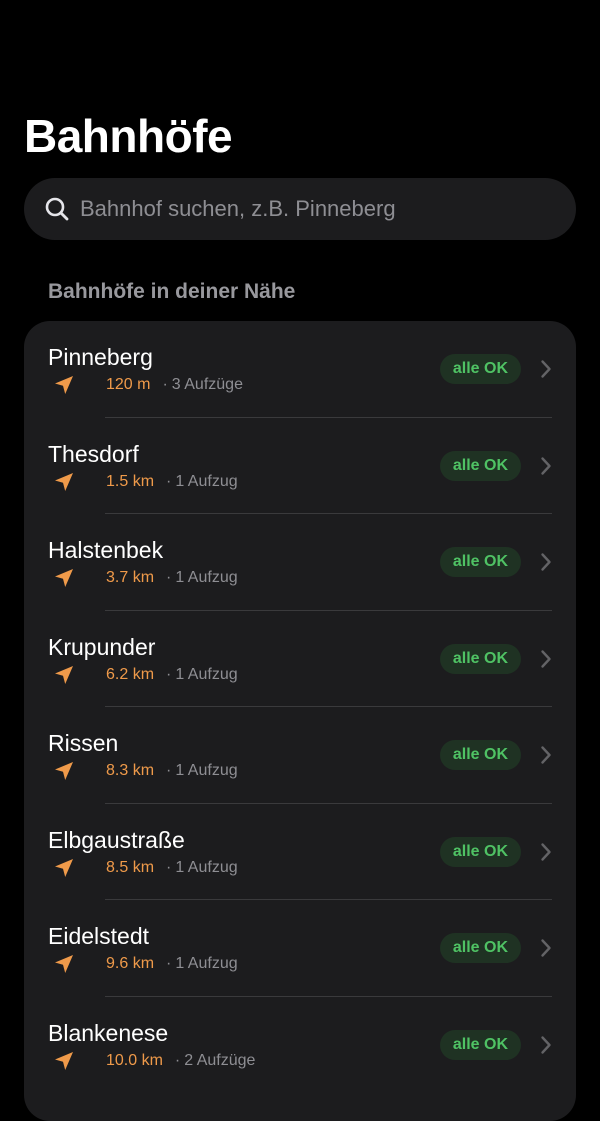  I want to click on station-row: Eidelstedt 9.6 km · 1 Aufzug alle OK, so click(300, 948).